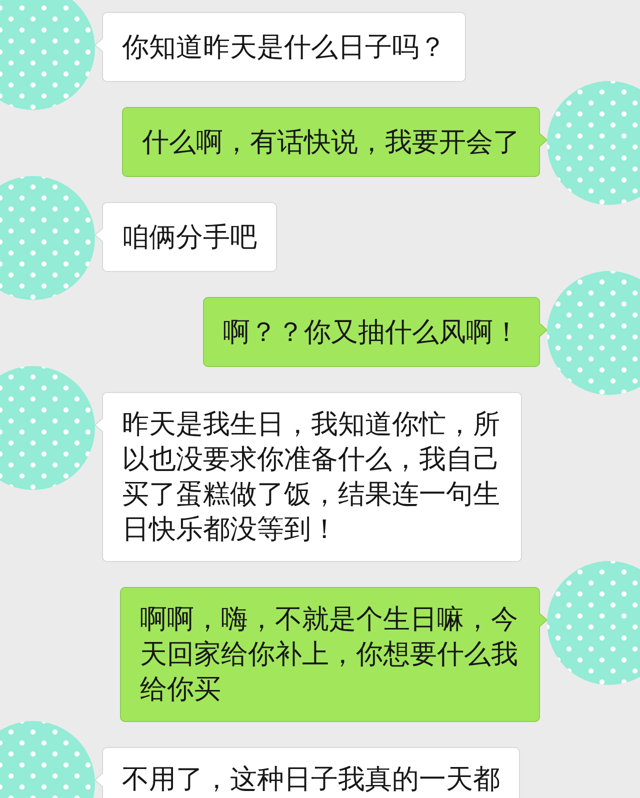 This screenshot has width=640, height=798. Describe the element at coordinates (189, 237) in the screenshot. I see `message-bubble: 咱俩分手吧` at that location.